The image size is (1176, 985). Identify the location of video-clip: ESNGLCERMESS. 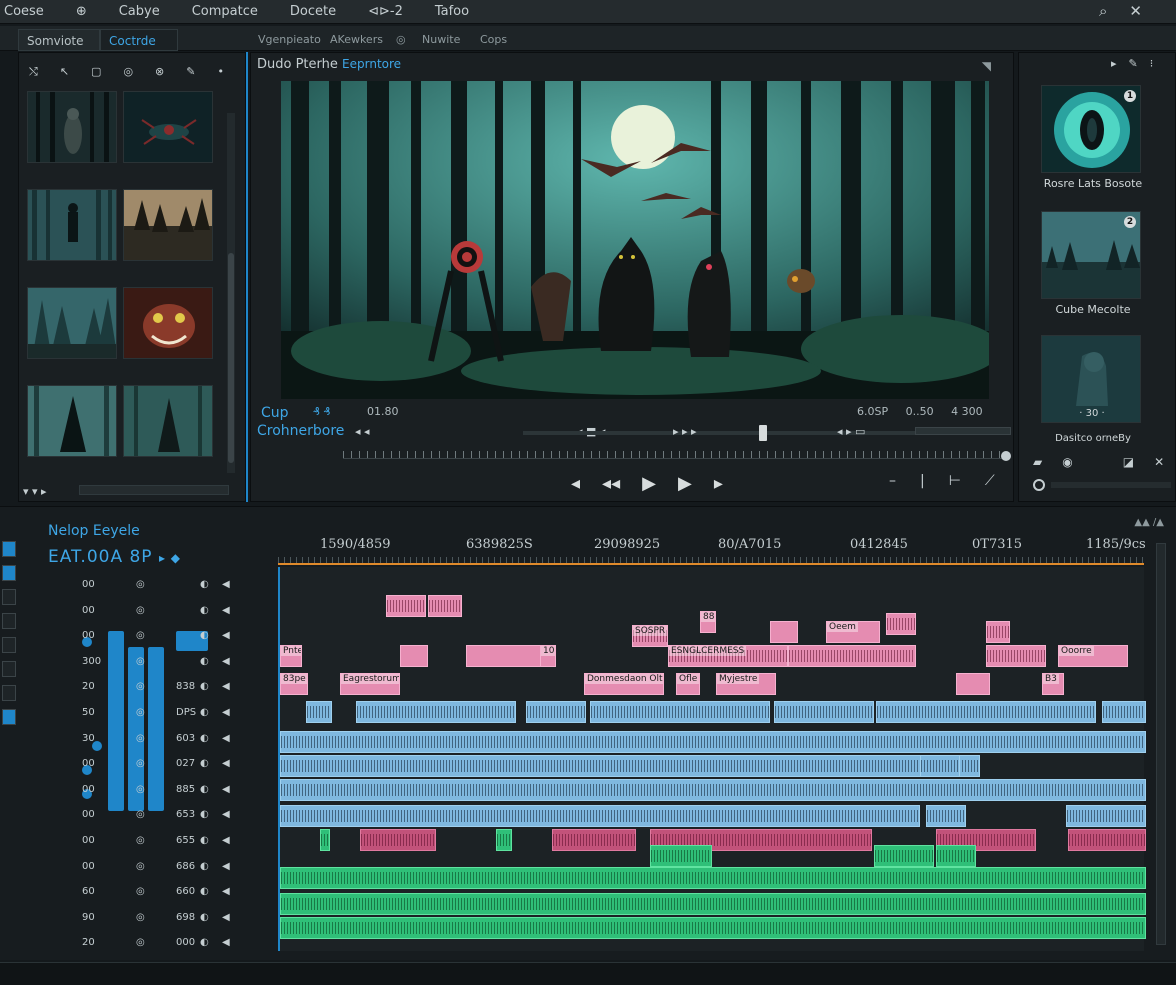
(728, 656).